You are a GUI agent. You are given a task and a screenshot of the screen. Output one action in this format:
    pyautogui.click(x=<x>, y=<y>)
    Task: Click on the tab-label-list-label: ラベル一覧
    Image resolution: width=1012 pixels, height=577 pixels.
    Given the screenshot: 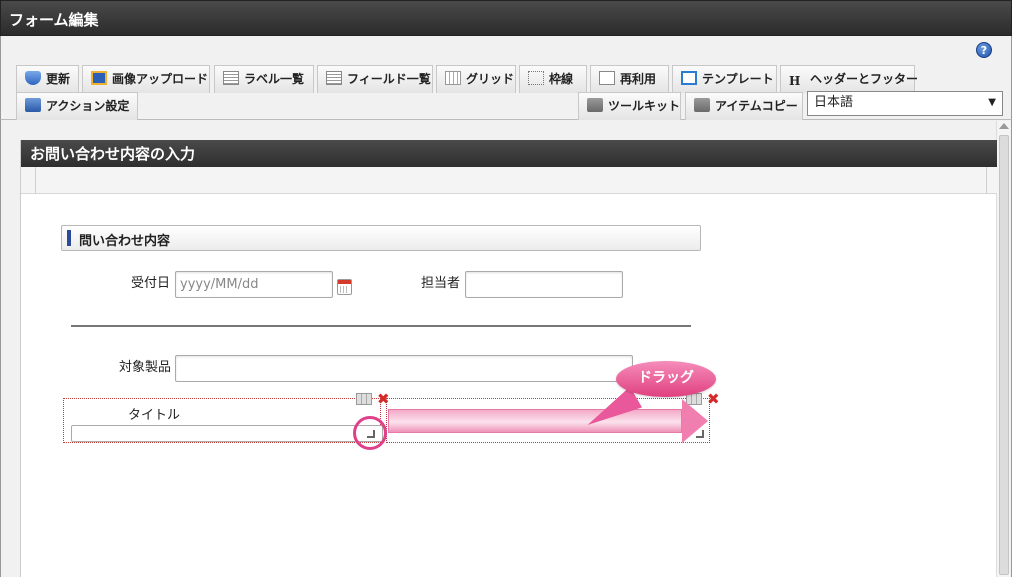 What is the action you would take?
    pyautogui.click(x=274, y=79)
    